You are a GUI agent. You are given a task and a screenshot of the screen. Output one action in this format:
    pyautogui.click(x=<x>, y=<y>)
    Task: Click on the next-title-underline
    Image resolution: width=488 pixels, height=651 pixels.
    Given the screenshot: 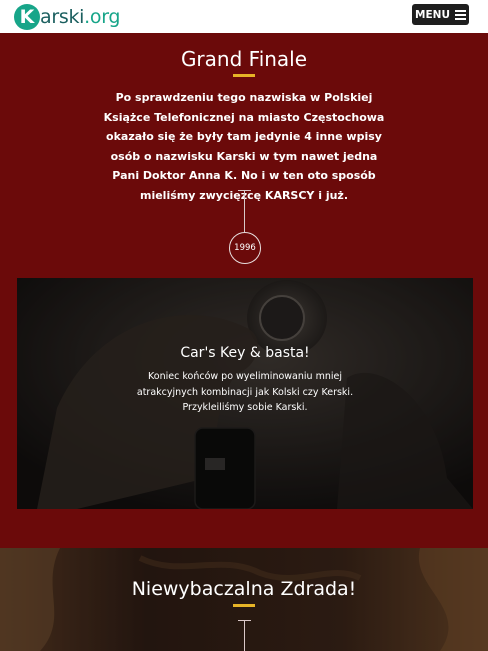 What is the action you would take?
    pyautogui.click(x=244, y=605)
    